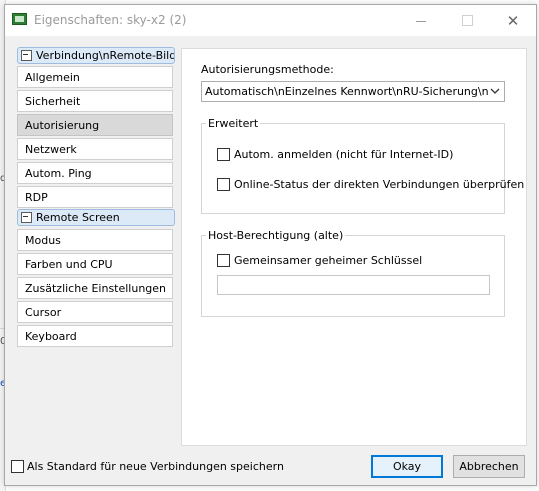 The image size is (539, 491). I want to click on sidebar-item-label: Sicherheit, so click(53, 101).